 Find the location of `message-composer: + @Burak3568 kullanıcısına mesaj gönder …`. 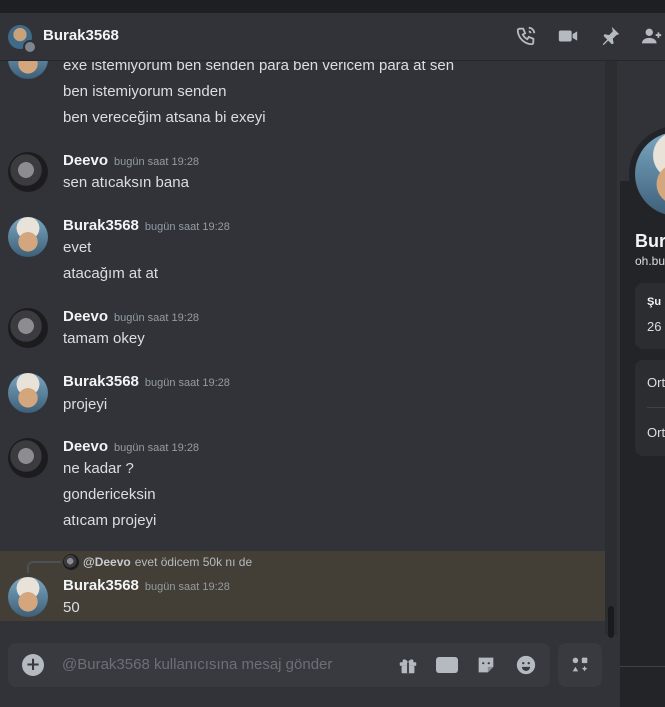

message-composer: + @Burak3568 kullanıcısına mesaj gönder … is located at coordinates (279, 665).